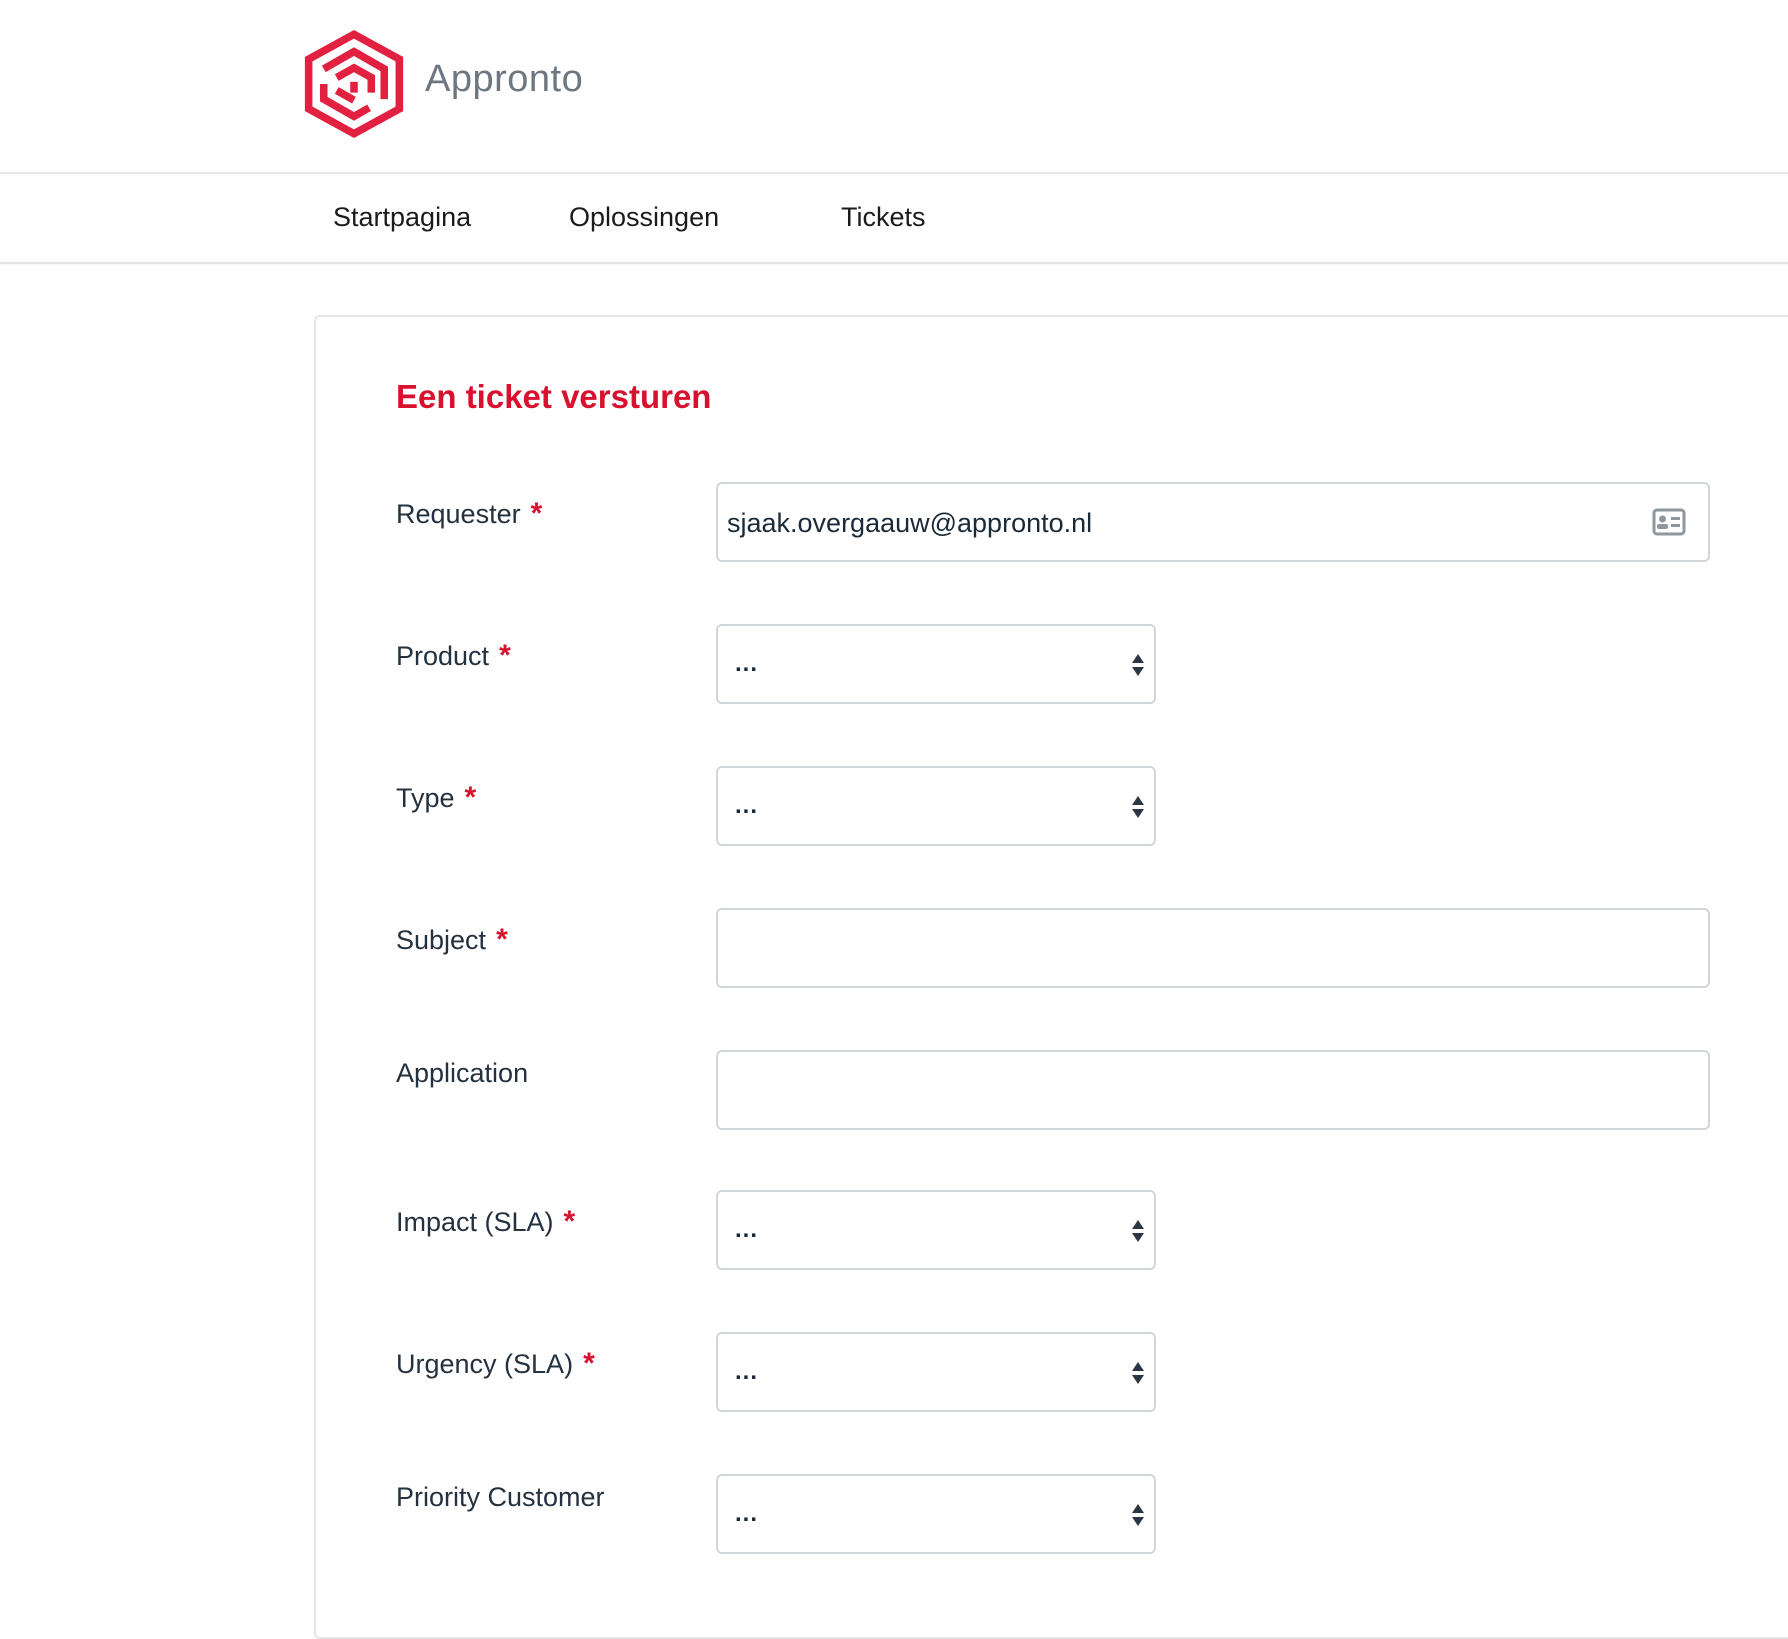 The width and height of the screenshot is (1788, 1639). I want to click on nav-item-startpagina: Startpagina, so click(402, 217).